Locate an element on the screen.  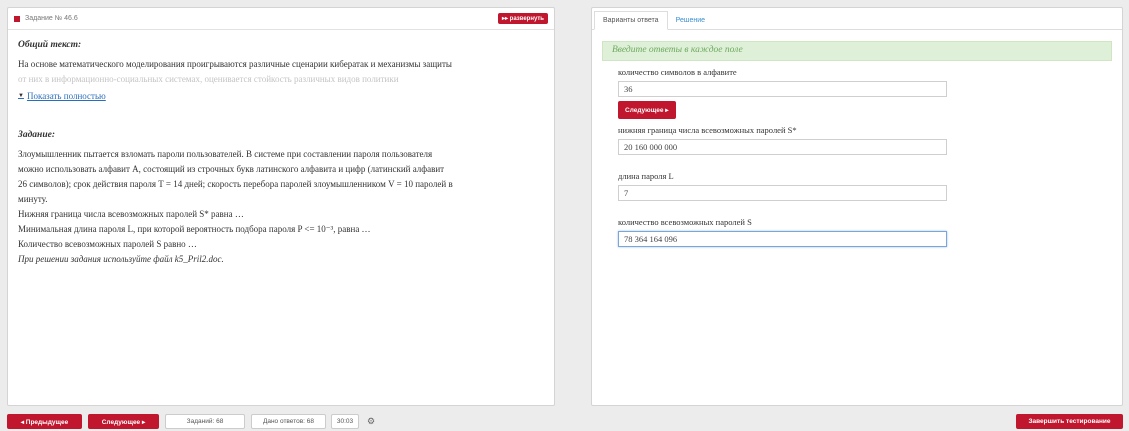
hint-message: Введите ответы в каждое поле is located at coordinates (857, 51).